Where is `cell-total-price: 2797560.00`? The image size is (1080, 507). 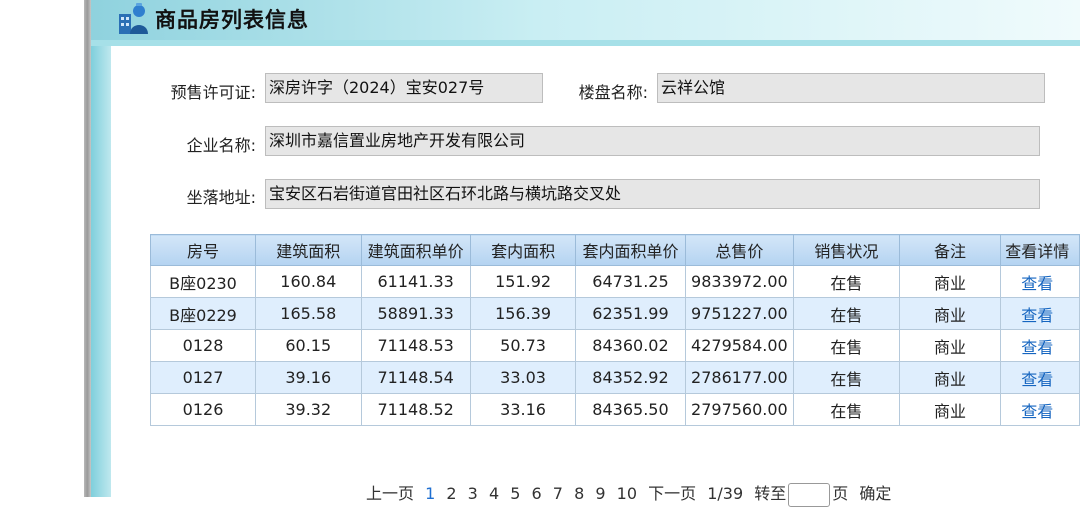 cell-total-price: 2797560.00 is located at coordinates (739, 409).